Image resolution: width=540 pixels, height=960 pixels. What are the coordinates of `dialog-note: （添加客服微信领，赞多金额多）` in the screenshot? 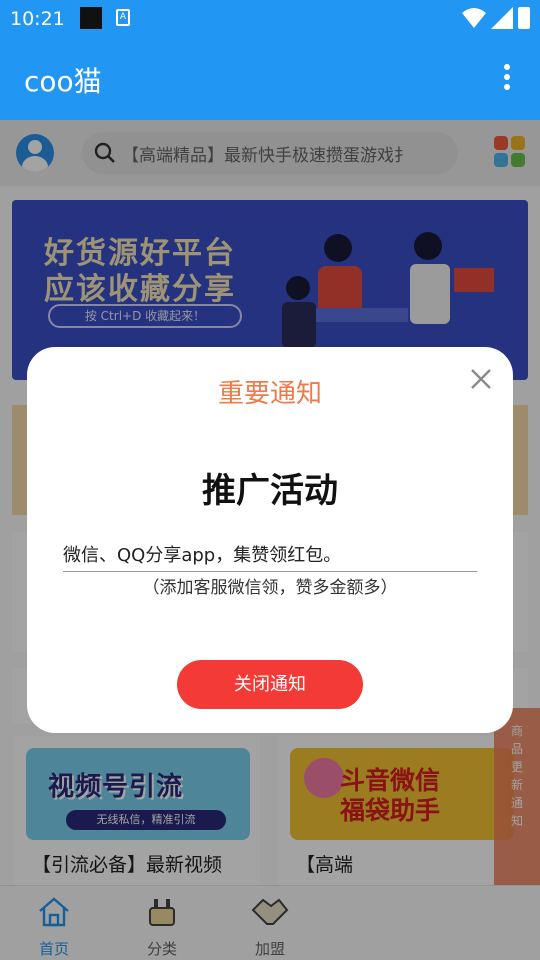 It's located at (270, 588).